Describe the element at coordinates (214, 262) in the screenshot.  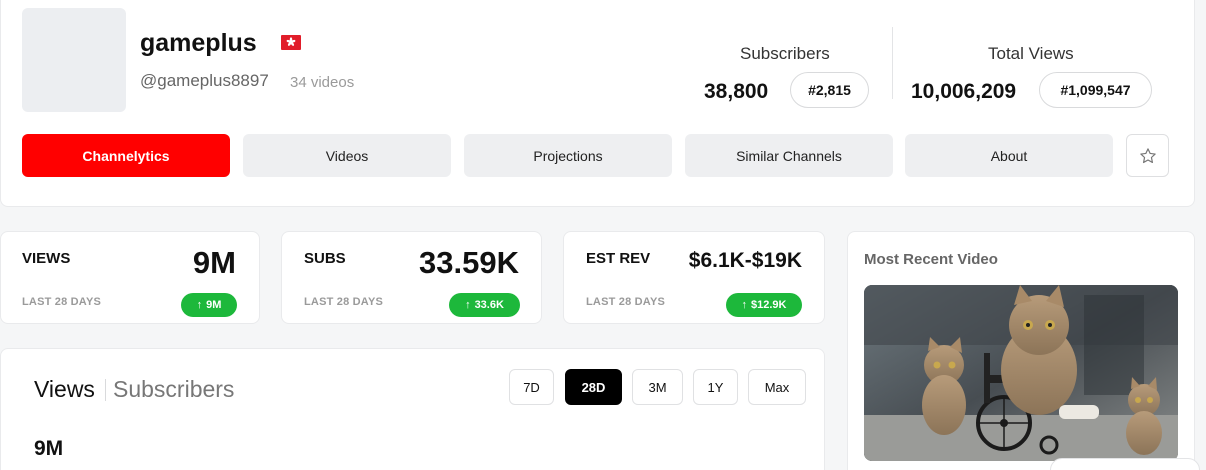
I see `metric-value: 9M` at that location.